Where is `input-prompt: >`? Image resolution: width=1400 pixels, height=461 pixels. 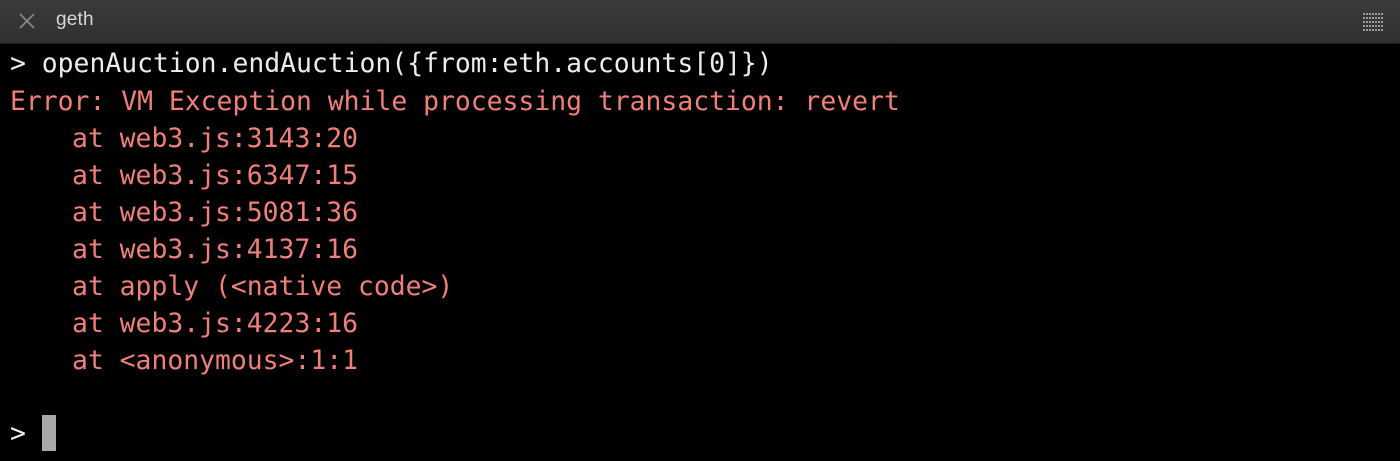 input-prompt: > is located at coordinates (18, 433).